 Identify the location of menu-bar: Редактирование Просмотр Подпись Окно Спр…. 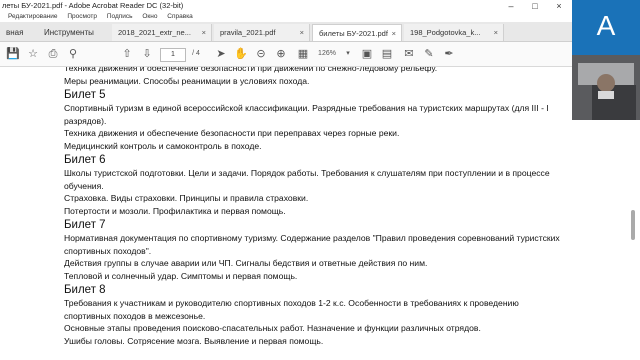
(286, 17).